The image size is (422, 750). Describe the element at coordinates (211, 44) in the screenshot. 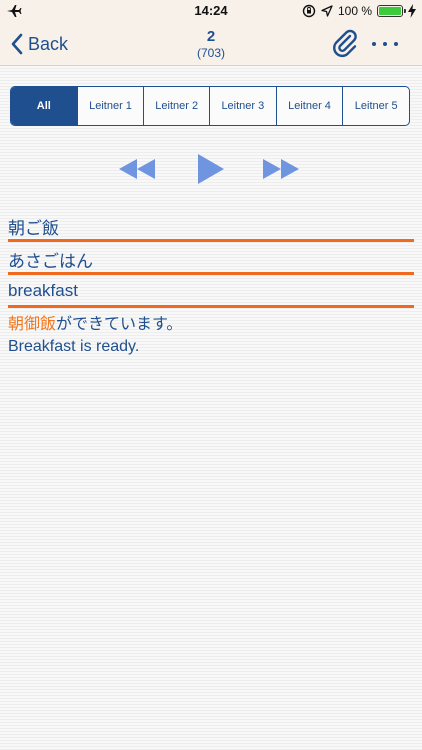

I see `navigation-bar: Back 2 (703)` at that location.